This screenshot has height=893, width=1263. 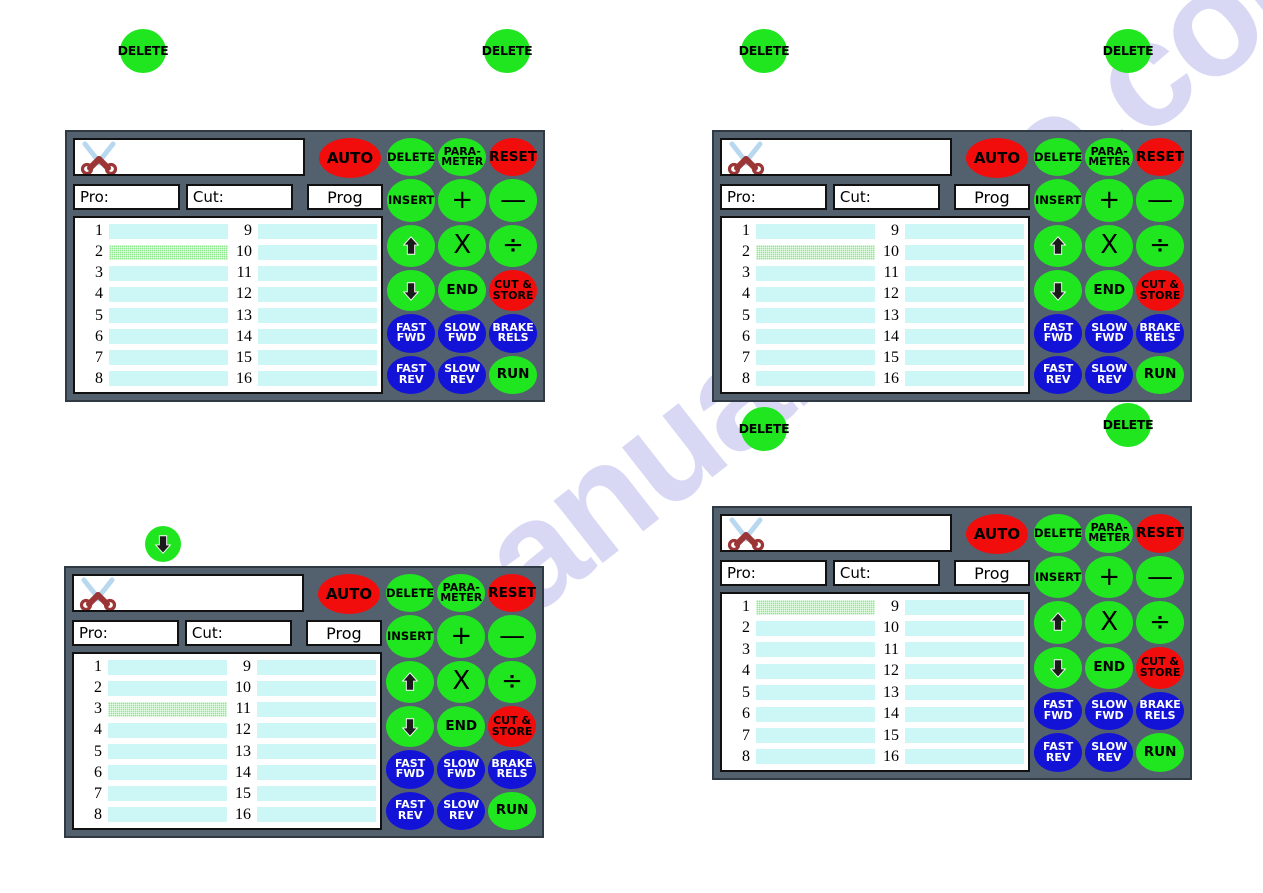 I want to click on list-row: 6, so click(x=152, y=773).